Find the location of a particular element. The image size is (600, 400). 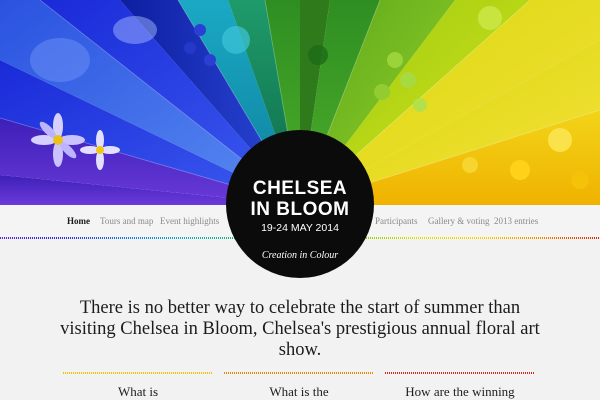

column-heading: How are the winning is located at coordinates (460, 392).